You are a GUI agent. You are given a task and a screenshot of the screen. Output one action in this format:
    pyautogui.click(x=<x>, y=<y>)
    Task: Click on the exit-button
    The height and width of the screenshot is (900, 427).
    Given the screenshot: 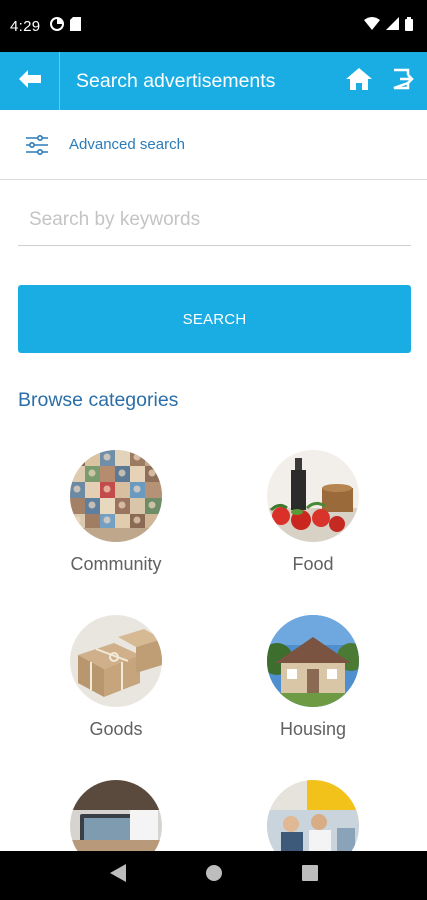 What is the action you would take?
    pyautogui.click(x=403, y=81)
    